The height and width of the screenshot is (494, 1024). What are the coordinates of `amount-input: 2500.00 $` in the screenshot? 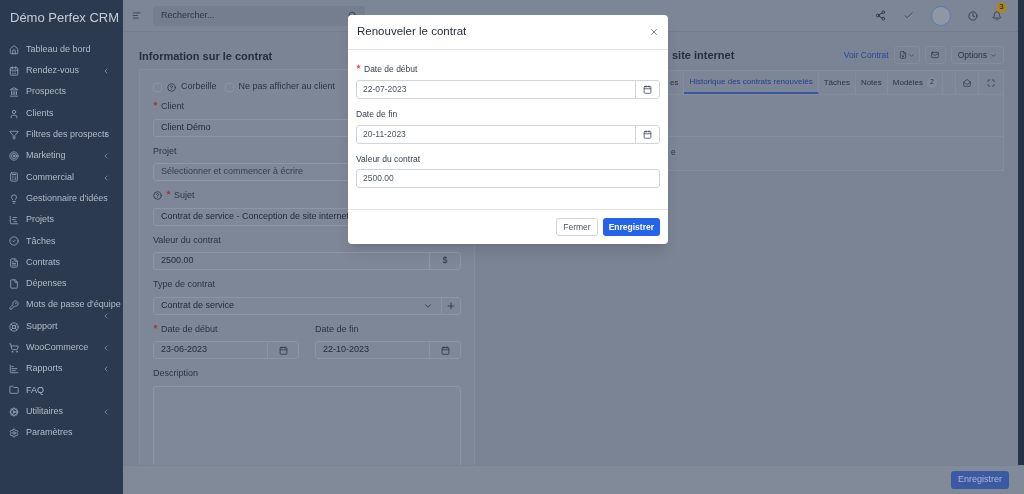 It's located at (307, 261).